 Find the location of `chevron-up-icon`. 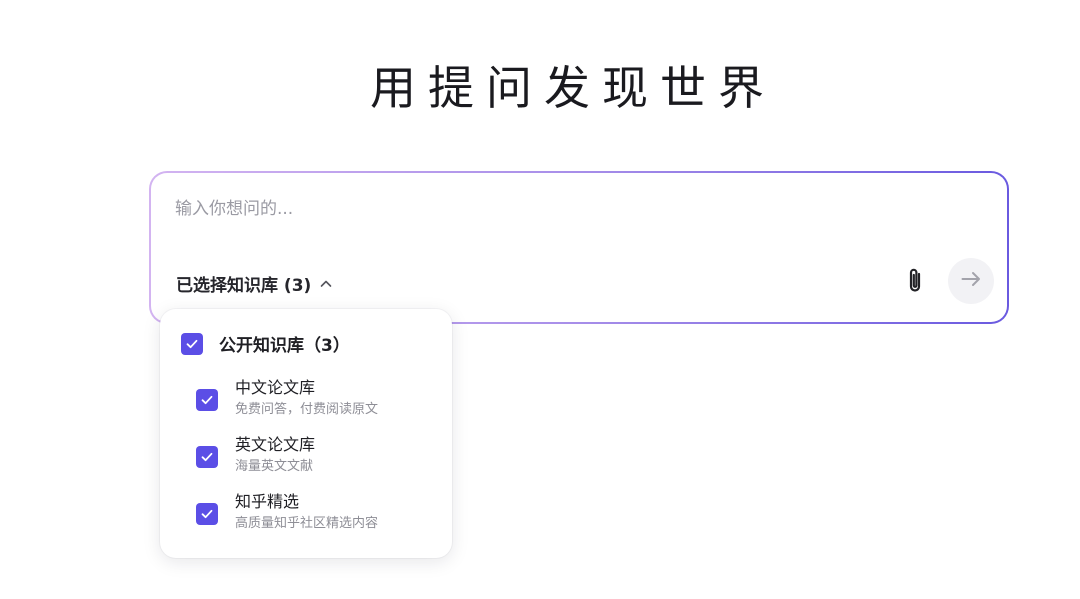

chevron-up-icon is located at coordinates (326, 284).